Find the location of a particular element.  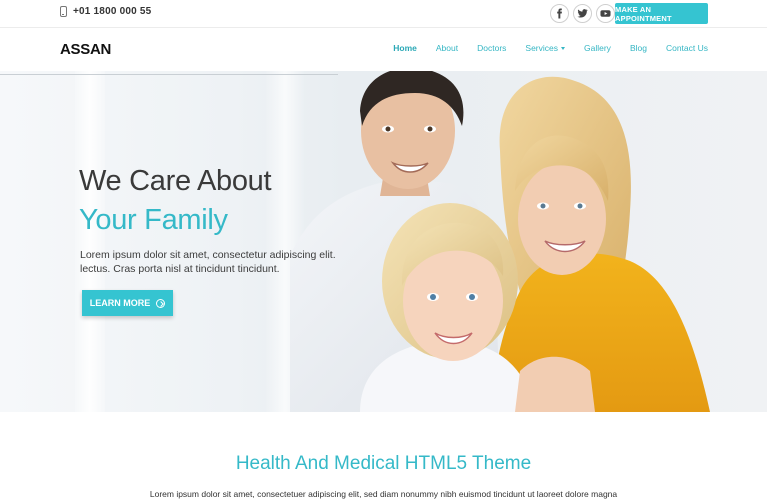

nav-item-home: Home is located at coordinates (405, 48).